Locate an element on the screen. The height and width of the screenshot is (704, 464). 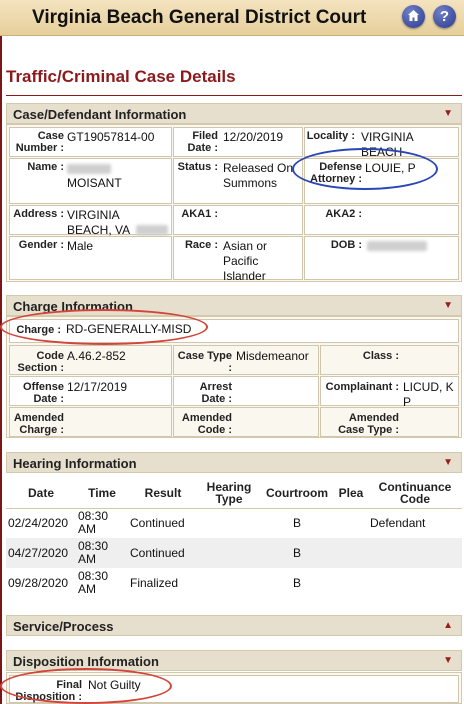
amended-code-cell: Amended Code : is located at coordinates (246, 422).